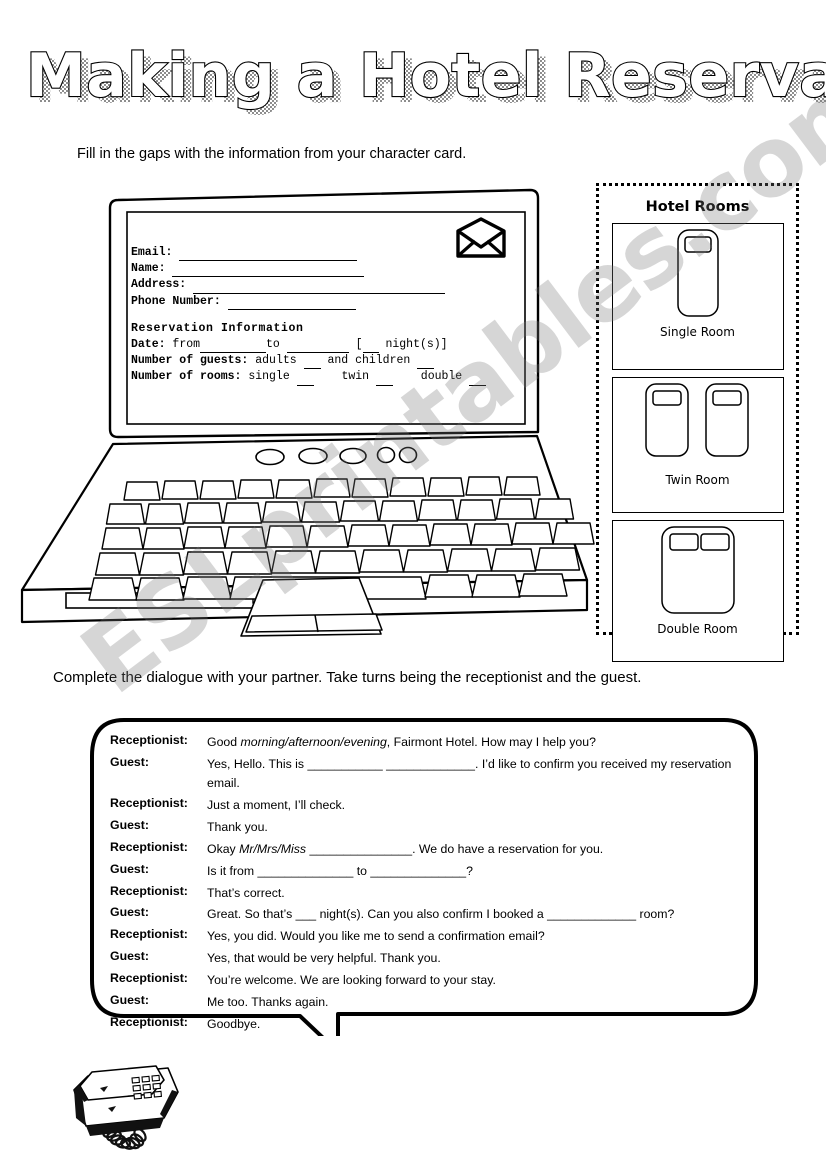 Image resolution: width=826 pixels, height=1169 pixels. What do you see at coordinates (384, 380) in the screenshot?
I see `form-input-twin` at bounding box center [384, 380].